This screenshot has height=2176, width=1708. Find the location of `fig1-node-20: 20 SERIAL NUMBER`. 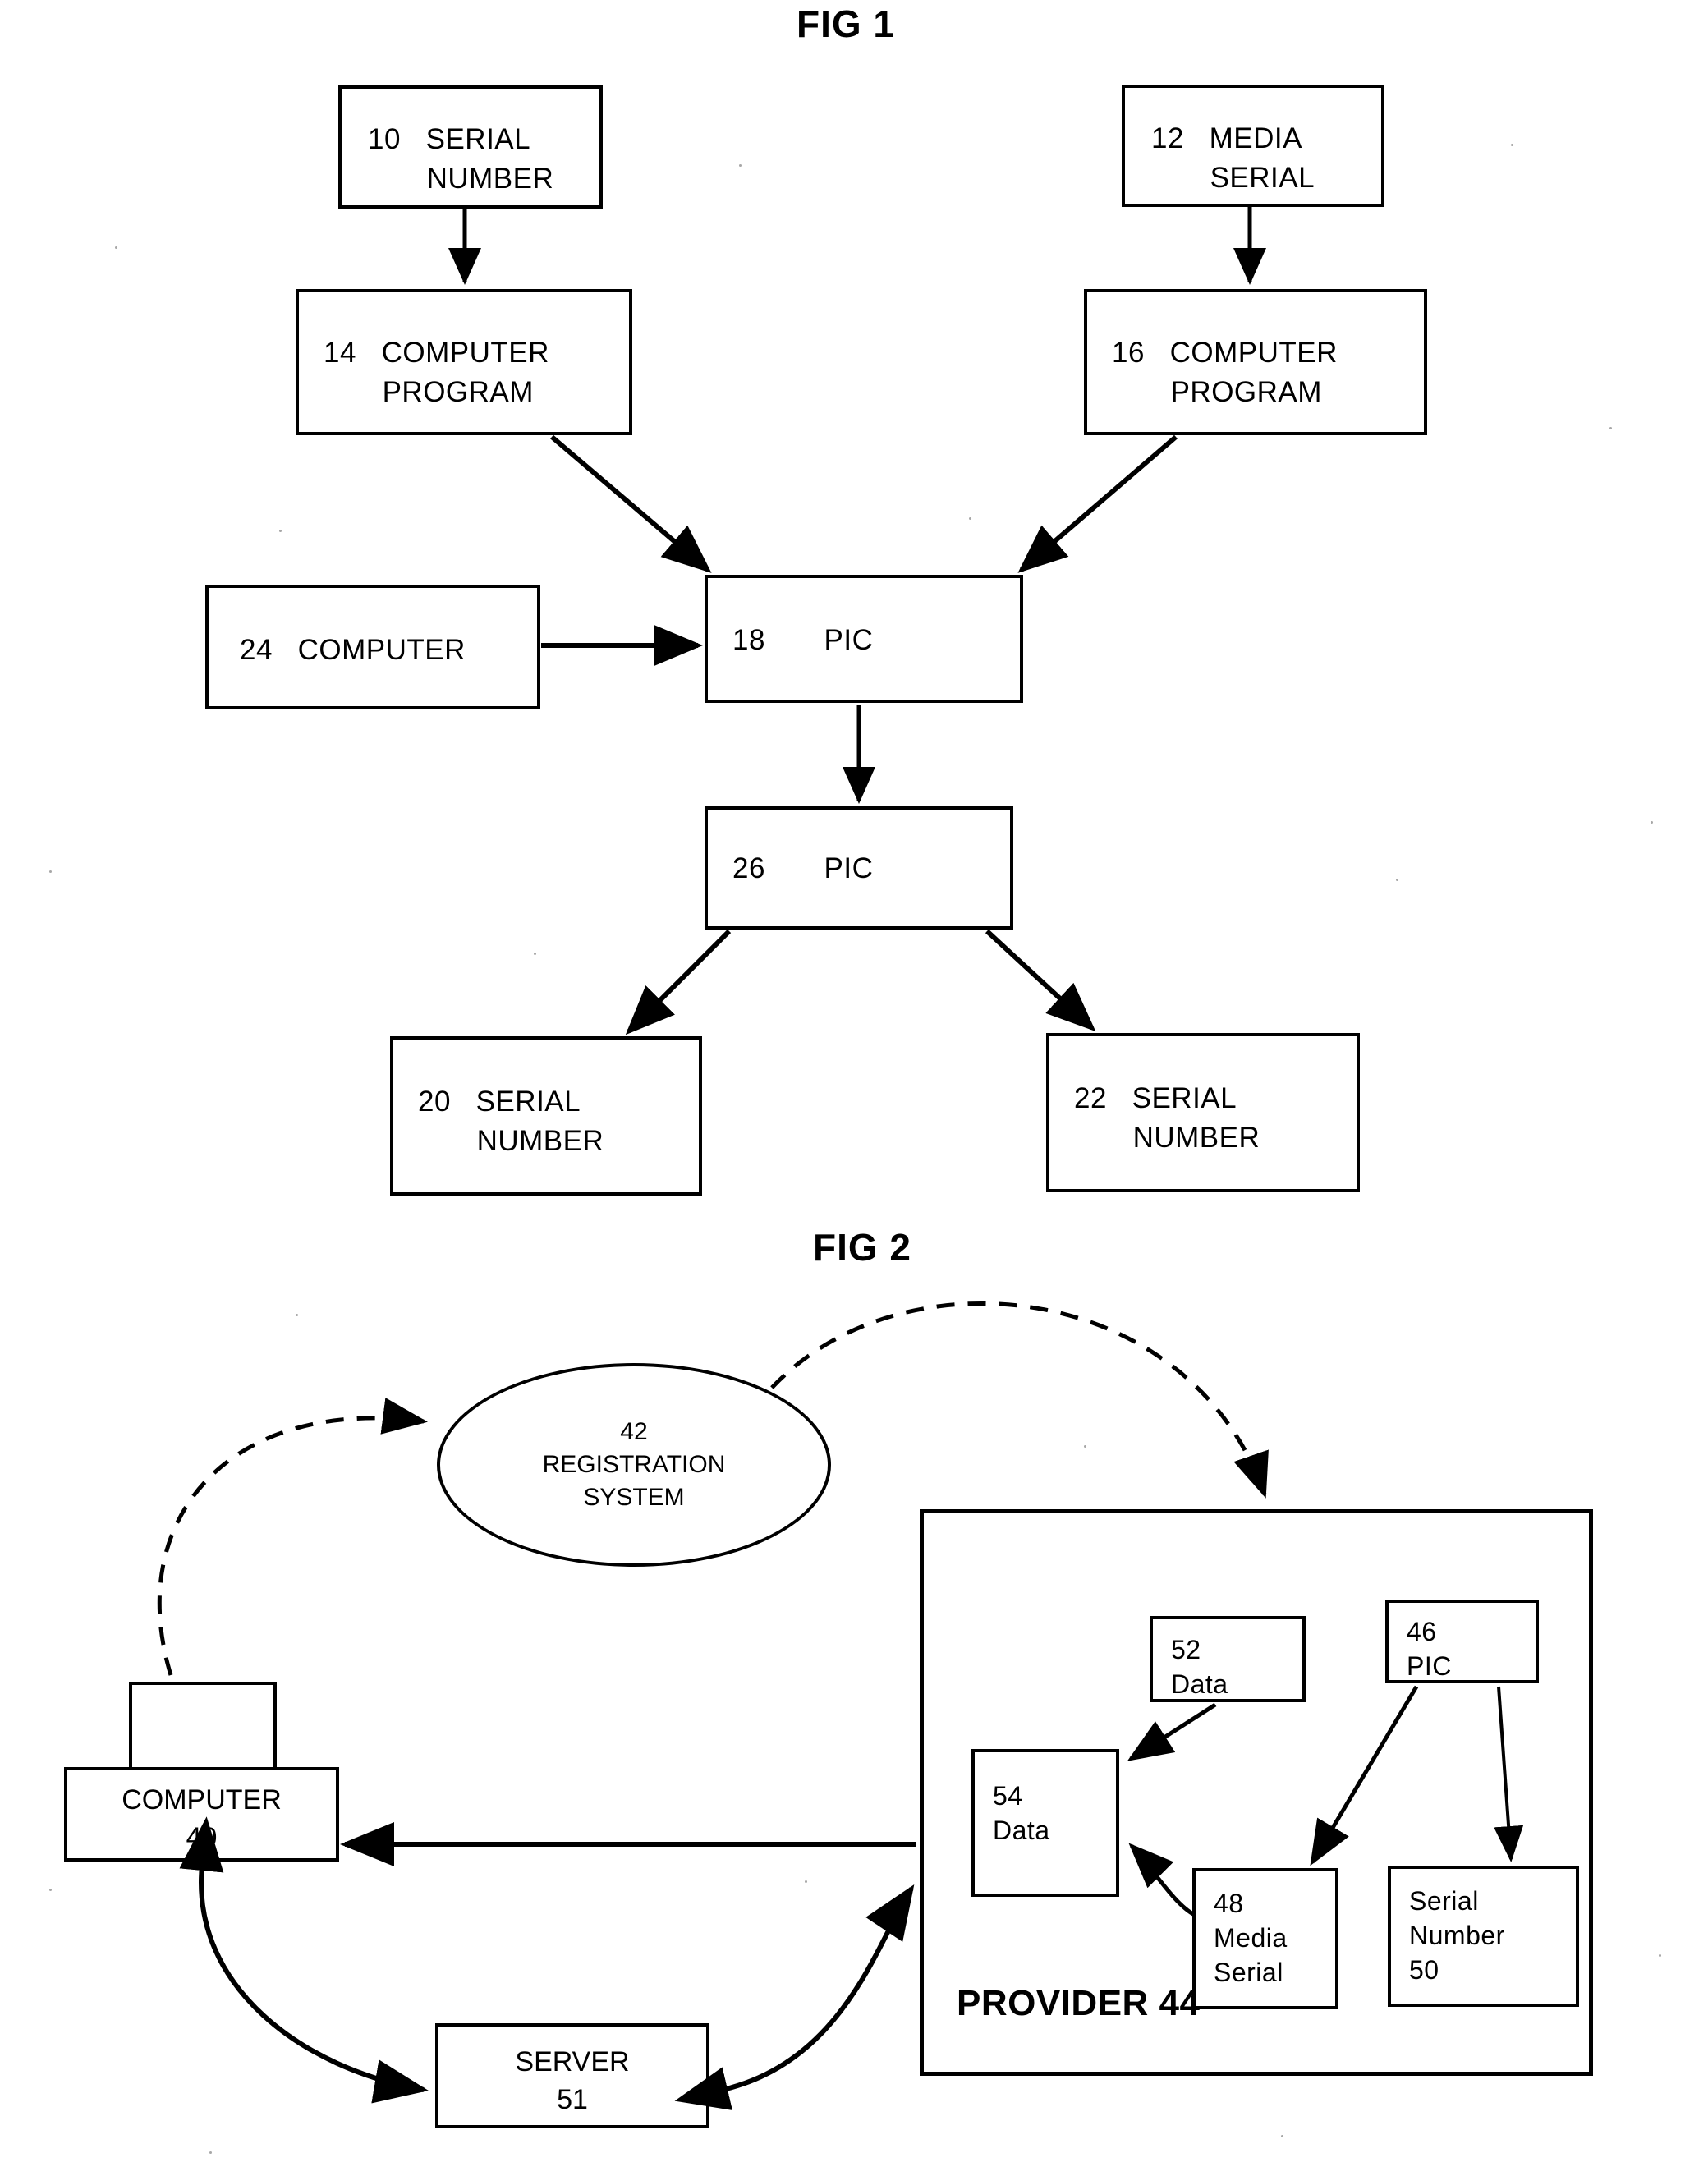

fig1-node-20: 20 SERIAL NUMBER is located at coordinates (546, 1116).